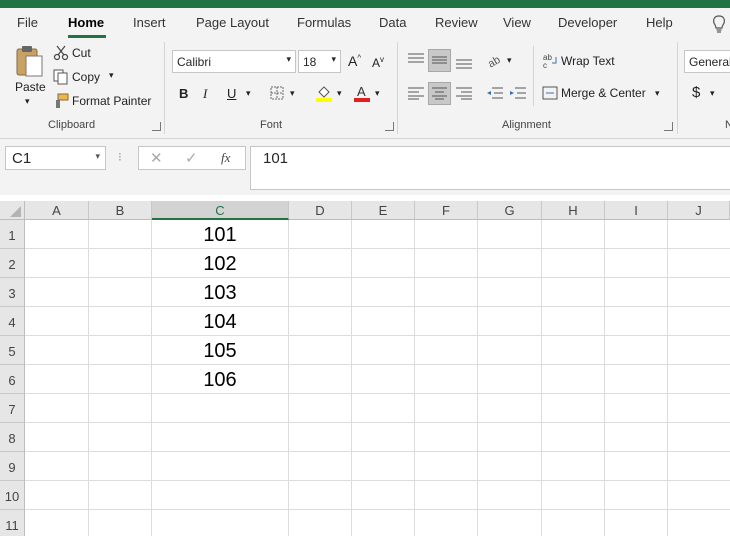  What do you see at coordinates (27, 101) in the screenshot?
I see `paste-chevron-down-icon: ▾` at bounding box center [27, 101].